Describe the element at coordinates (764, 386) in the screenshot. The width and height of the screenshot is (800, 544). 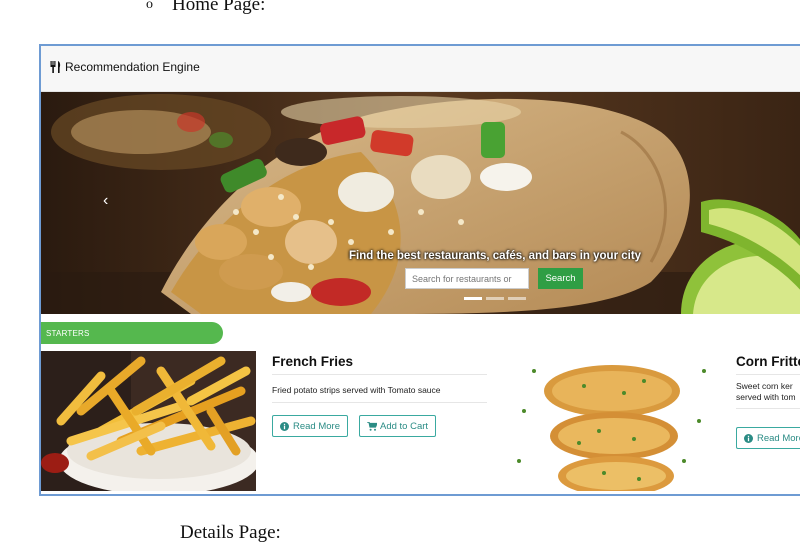
I see `description-line: Sweet corn ker` at that location.